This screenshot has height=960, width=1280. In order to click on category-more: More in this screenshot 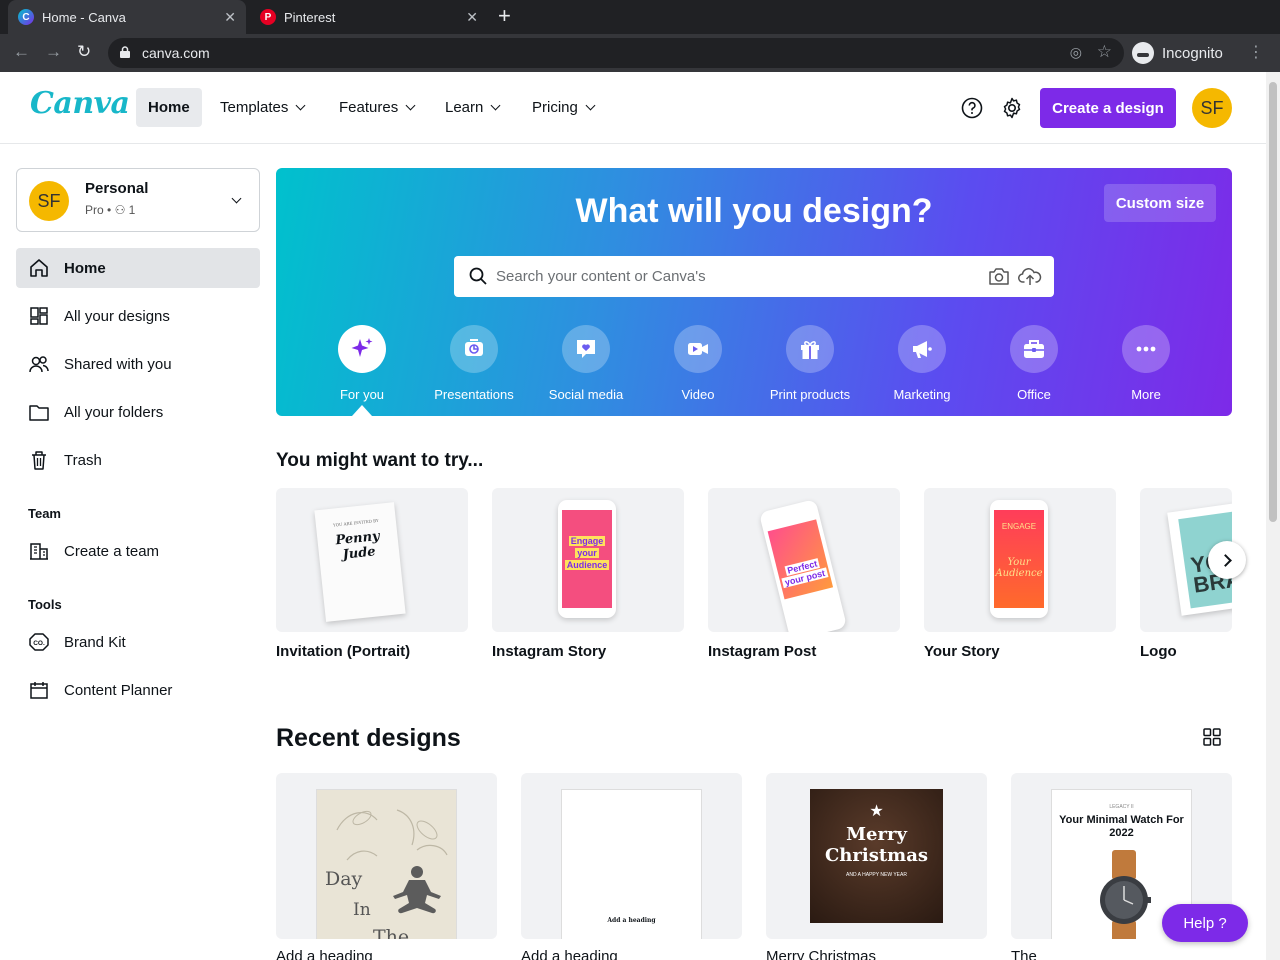, I will do `click(1146, 363)`.